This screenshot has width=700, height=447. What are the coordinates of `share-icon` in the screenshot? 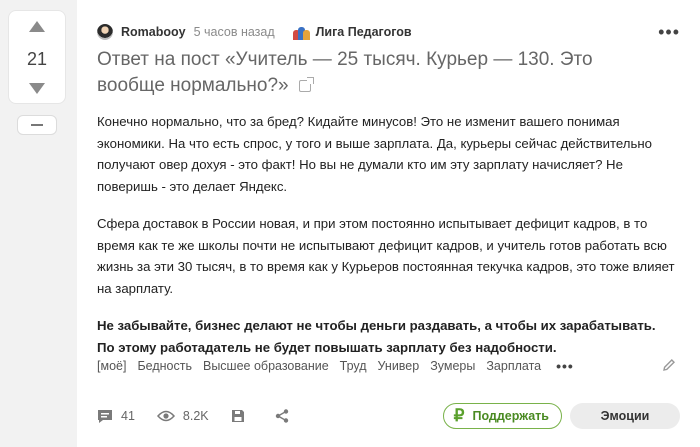 It's located at (281, 416).